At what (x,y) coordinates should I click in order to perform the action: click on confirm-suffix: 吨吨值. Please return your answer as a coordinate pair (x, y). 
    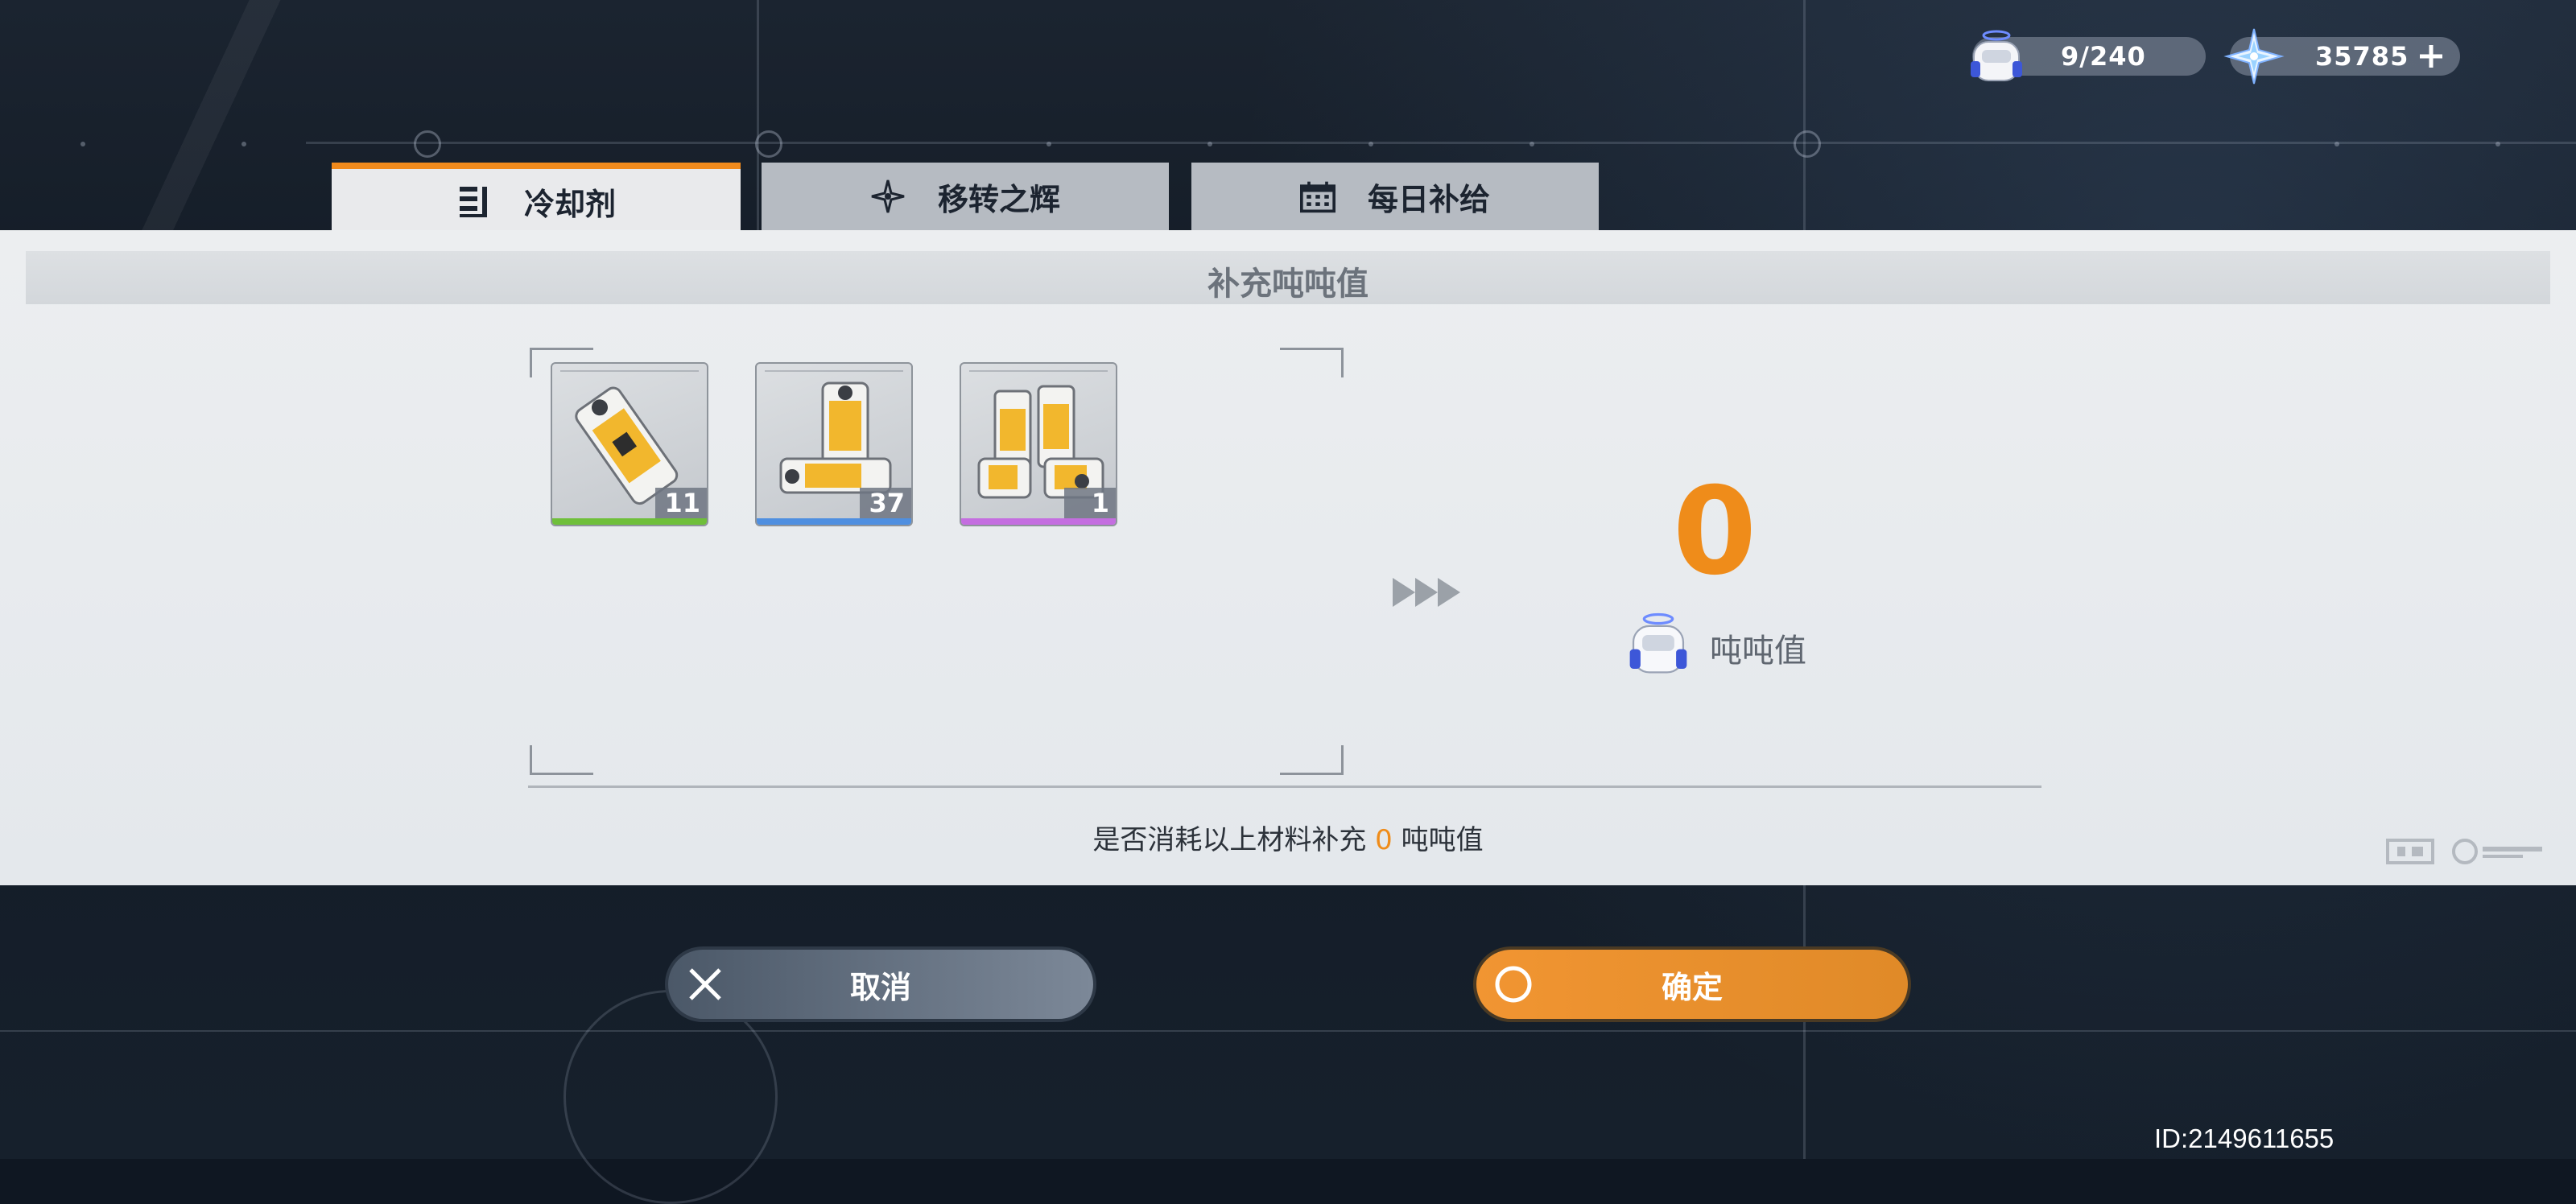
    Looking at the image, I should click on (1442, 840).